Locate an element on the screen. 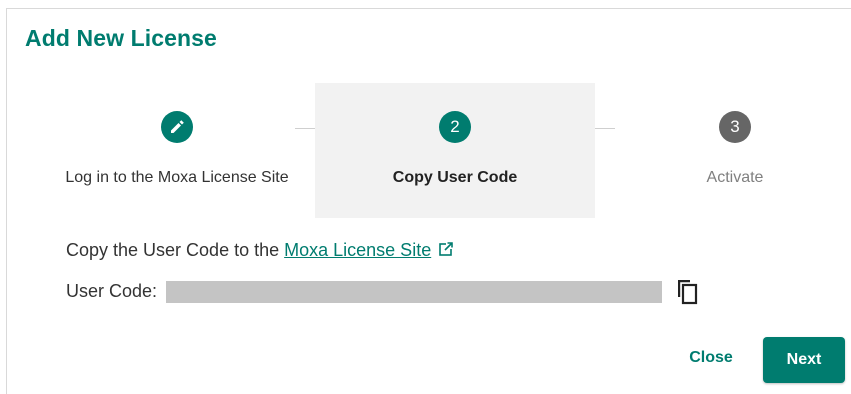  step-copy-user-code: 2 Copy User Code is located at coordinates (455, 150).